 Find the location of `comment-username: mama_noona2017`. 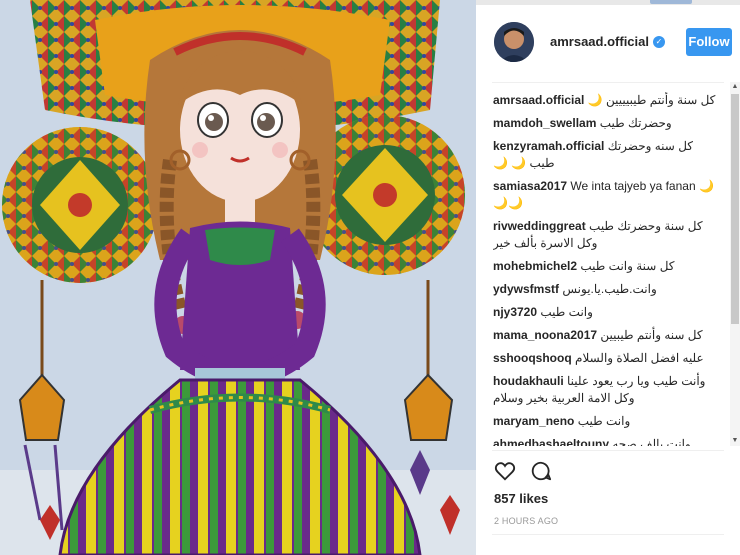

comment-username: mama_noona2017 is located at coordinates (545, 335).